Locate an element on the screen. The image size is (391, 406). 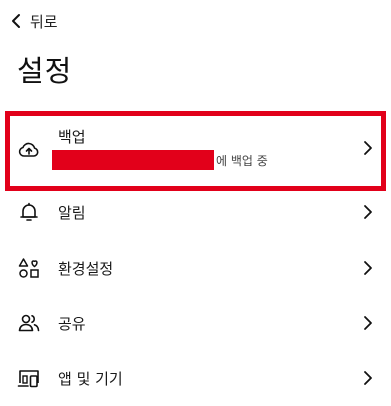
people-icon is located at coordinates (29, 323).